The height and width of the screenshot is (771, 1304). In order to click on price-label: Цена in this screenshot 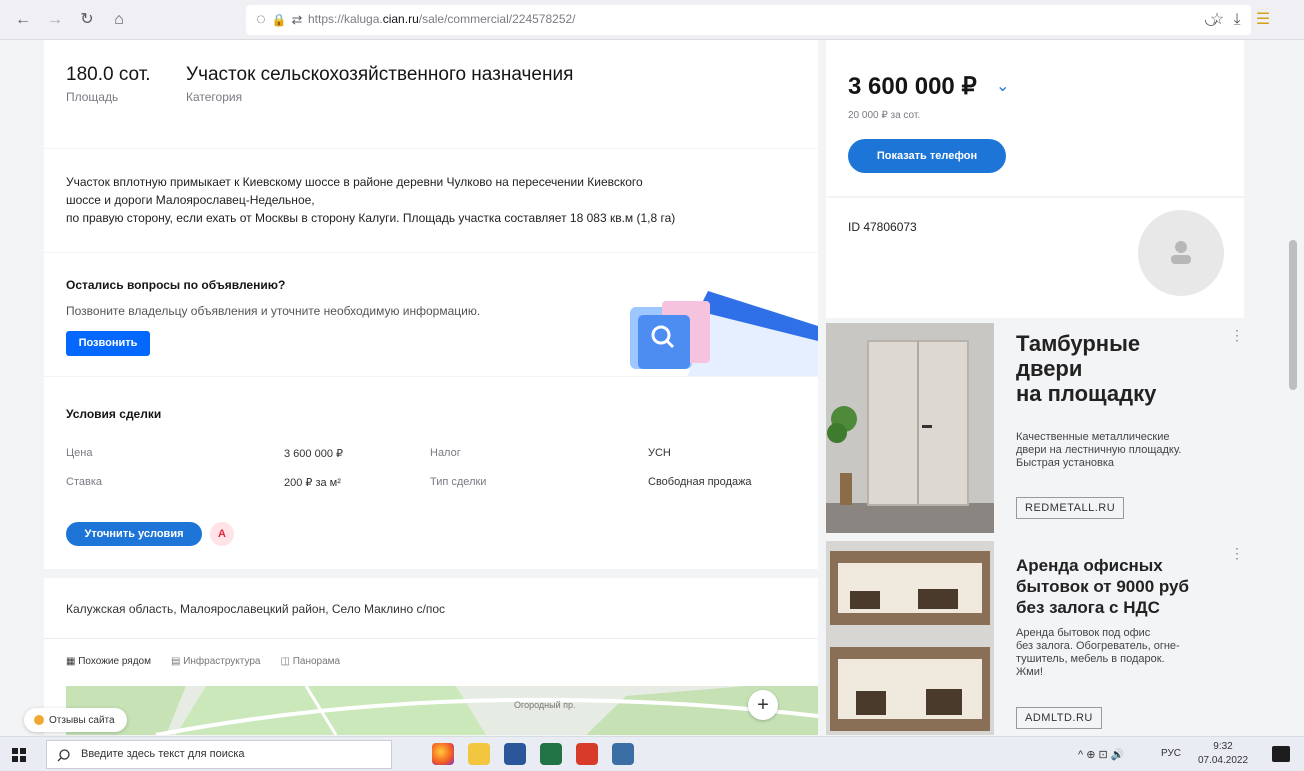, I will do `click(79, 453)`.